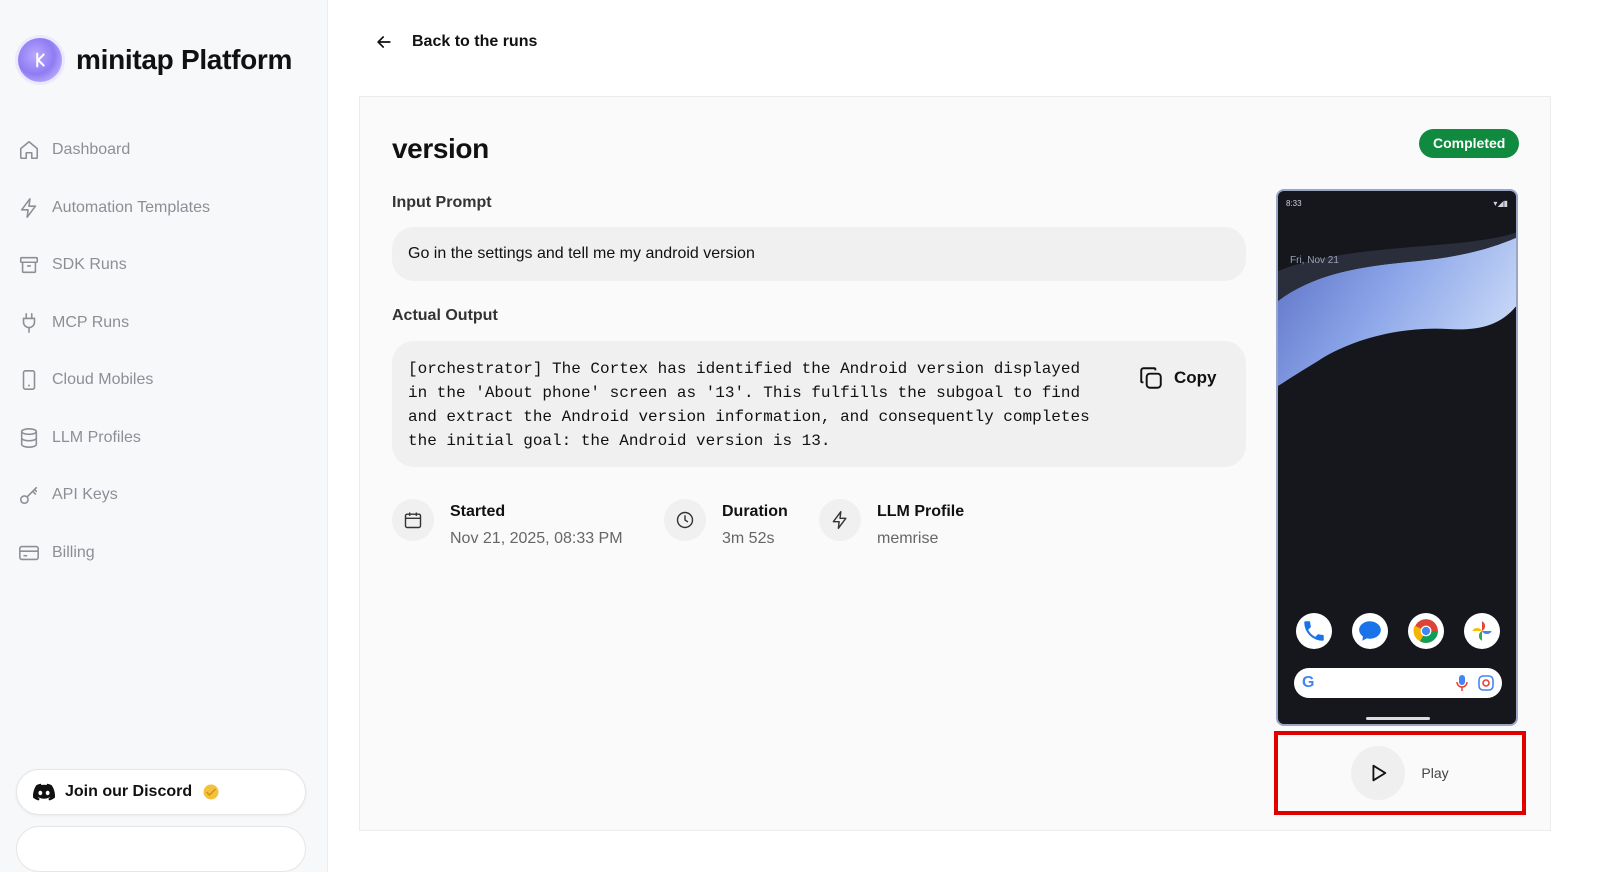  Describe the element at coordinates (164, 495) in the screenshot. I see `sidebar-item-api-keys: API Keys` at that location.